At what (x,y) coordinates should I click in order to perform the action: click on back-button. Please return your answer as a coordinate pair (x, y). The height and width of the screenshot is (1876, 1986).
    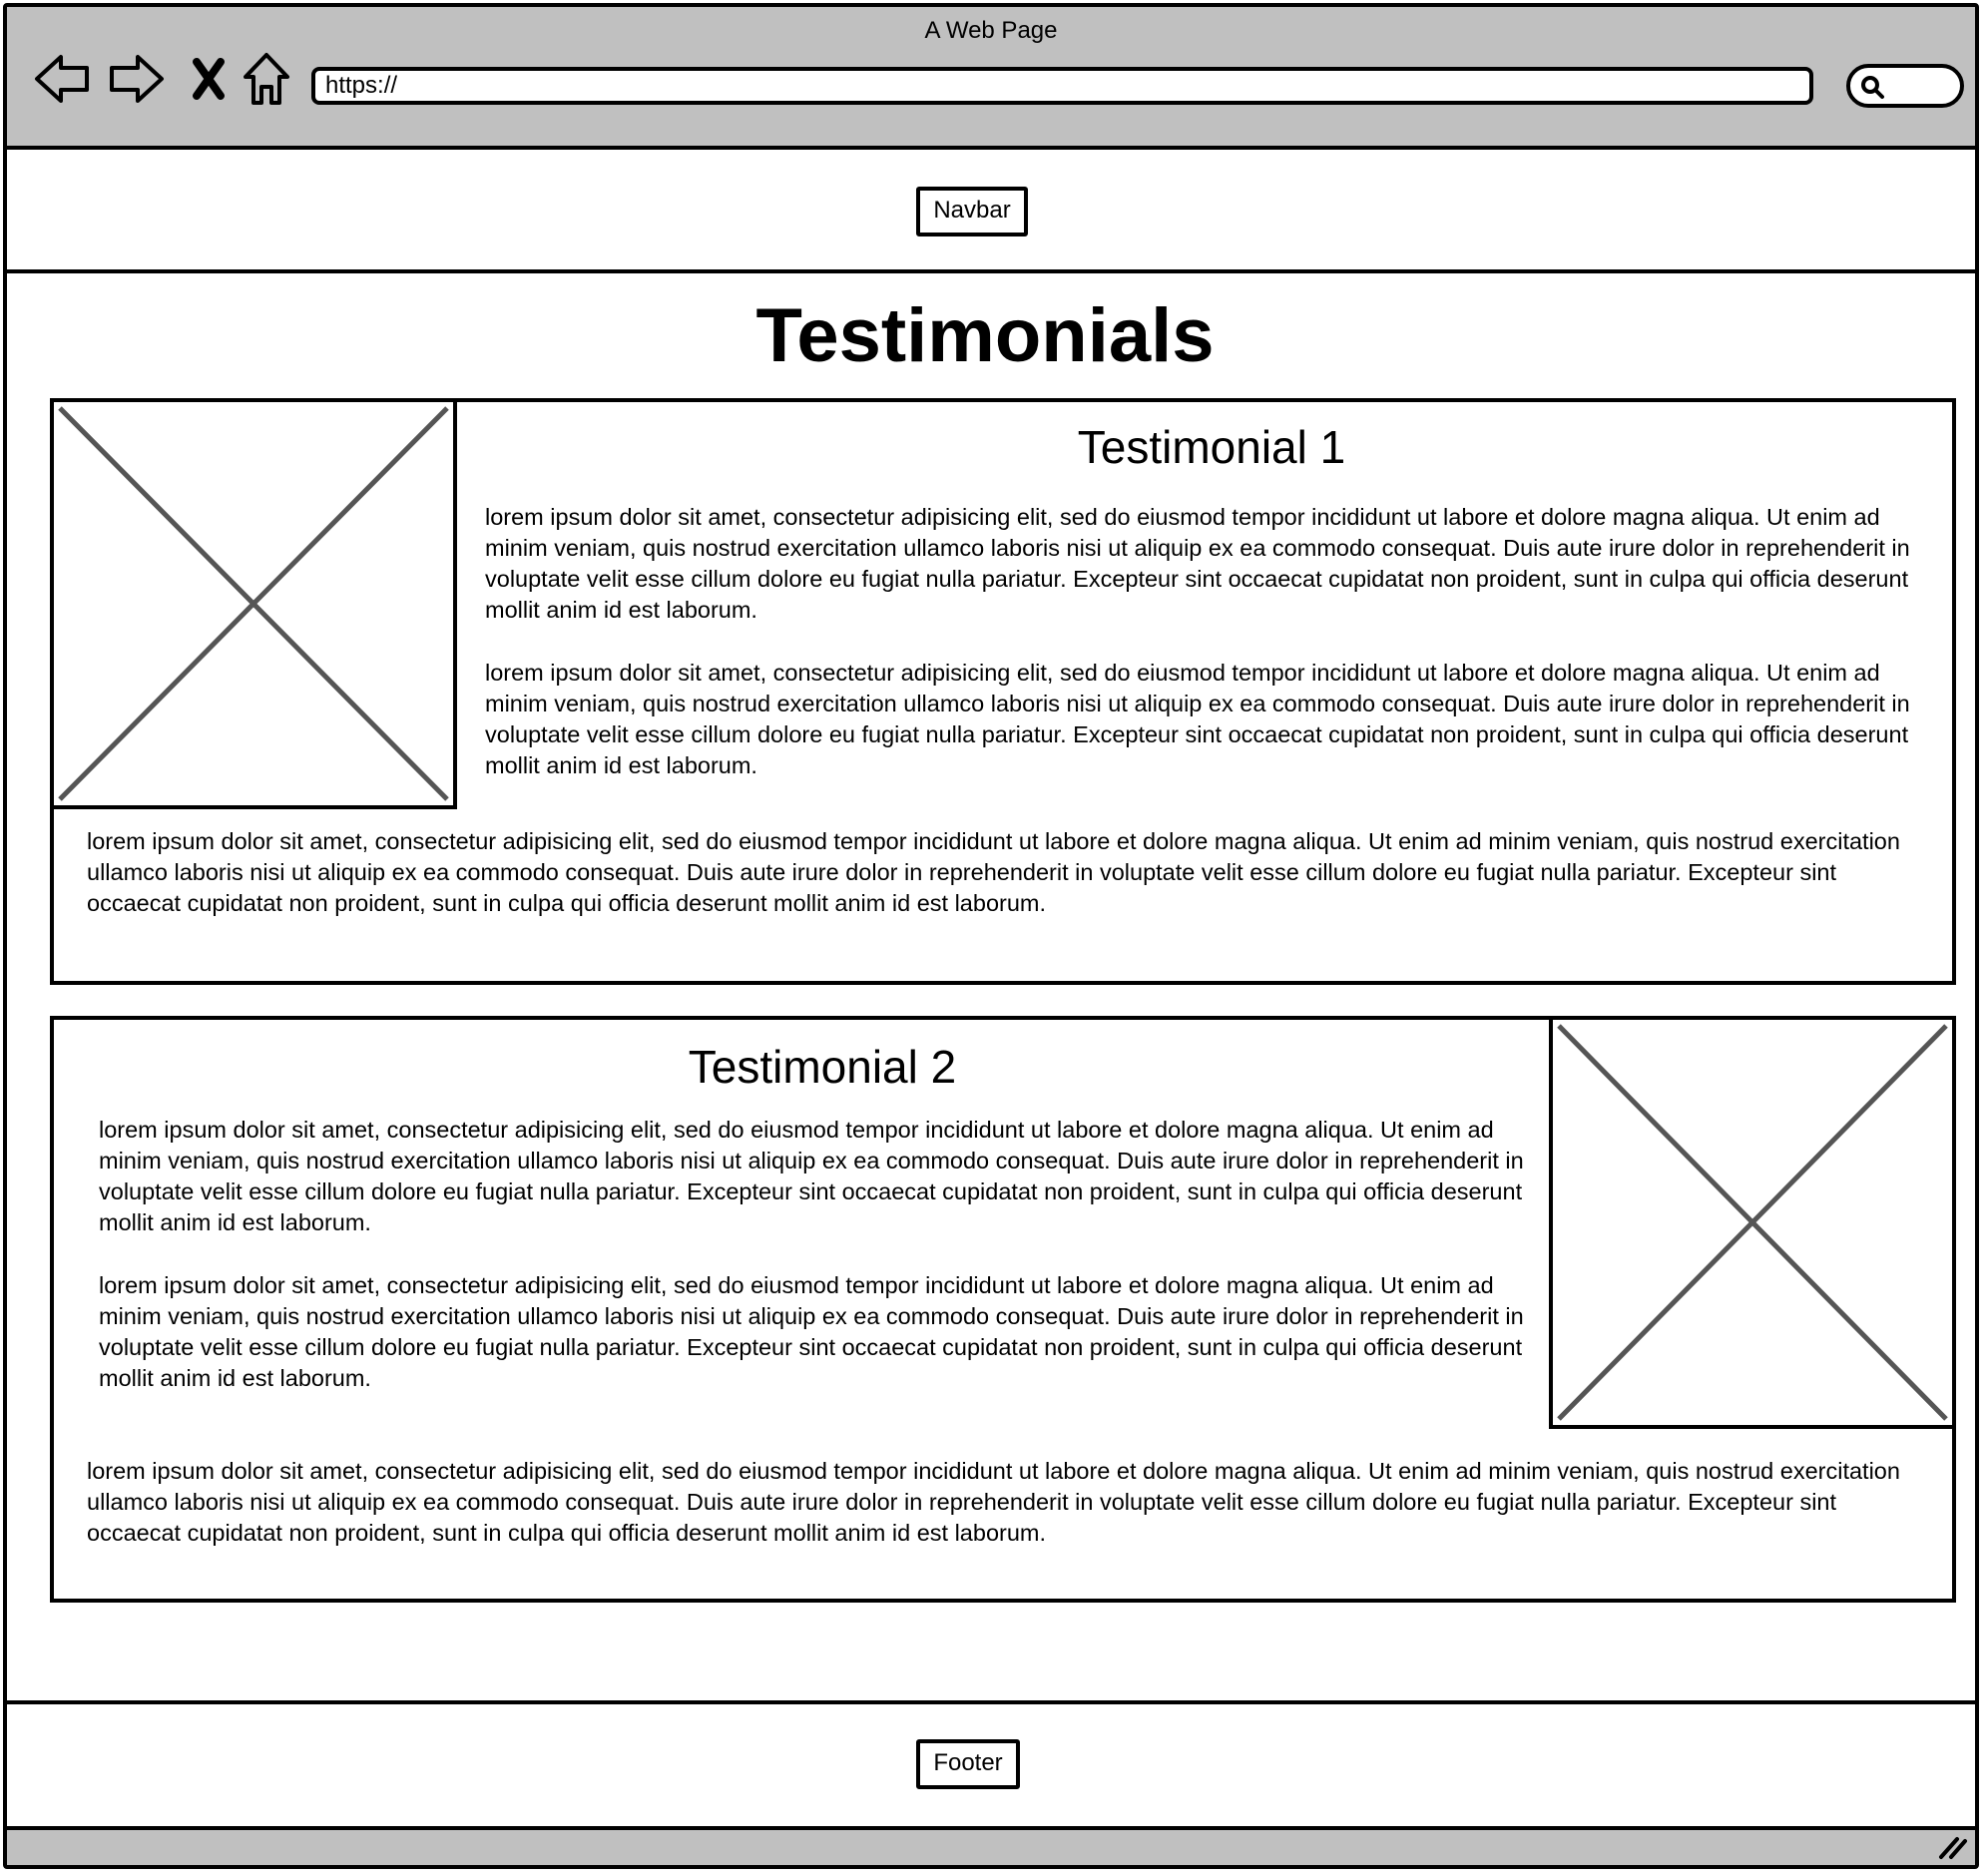
    Looking at the image, I should click on (62, 79).